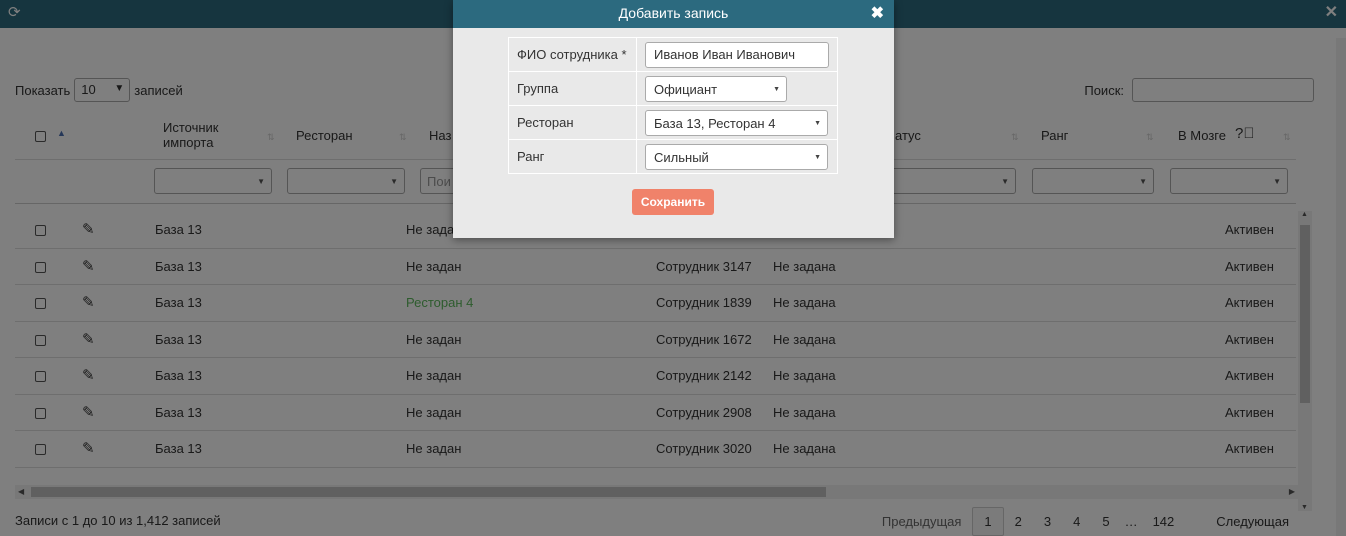 The height and width of the screenshot is (536, 1346). I want to click on rank-select-value: Сильный, so click(681, 157).